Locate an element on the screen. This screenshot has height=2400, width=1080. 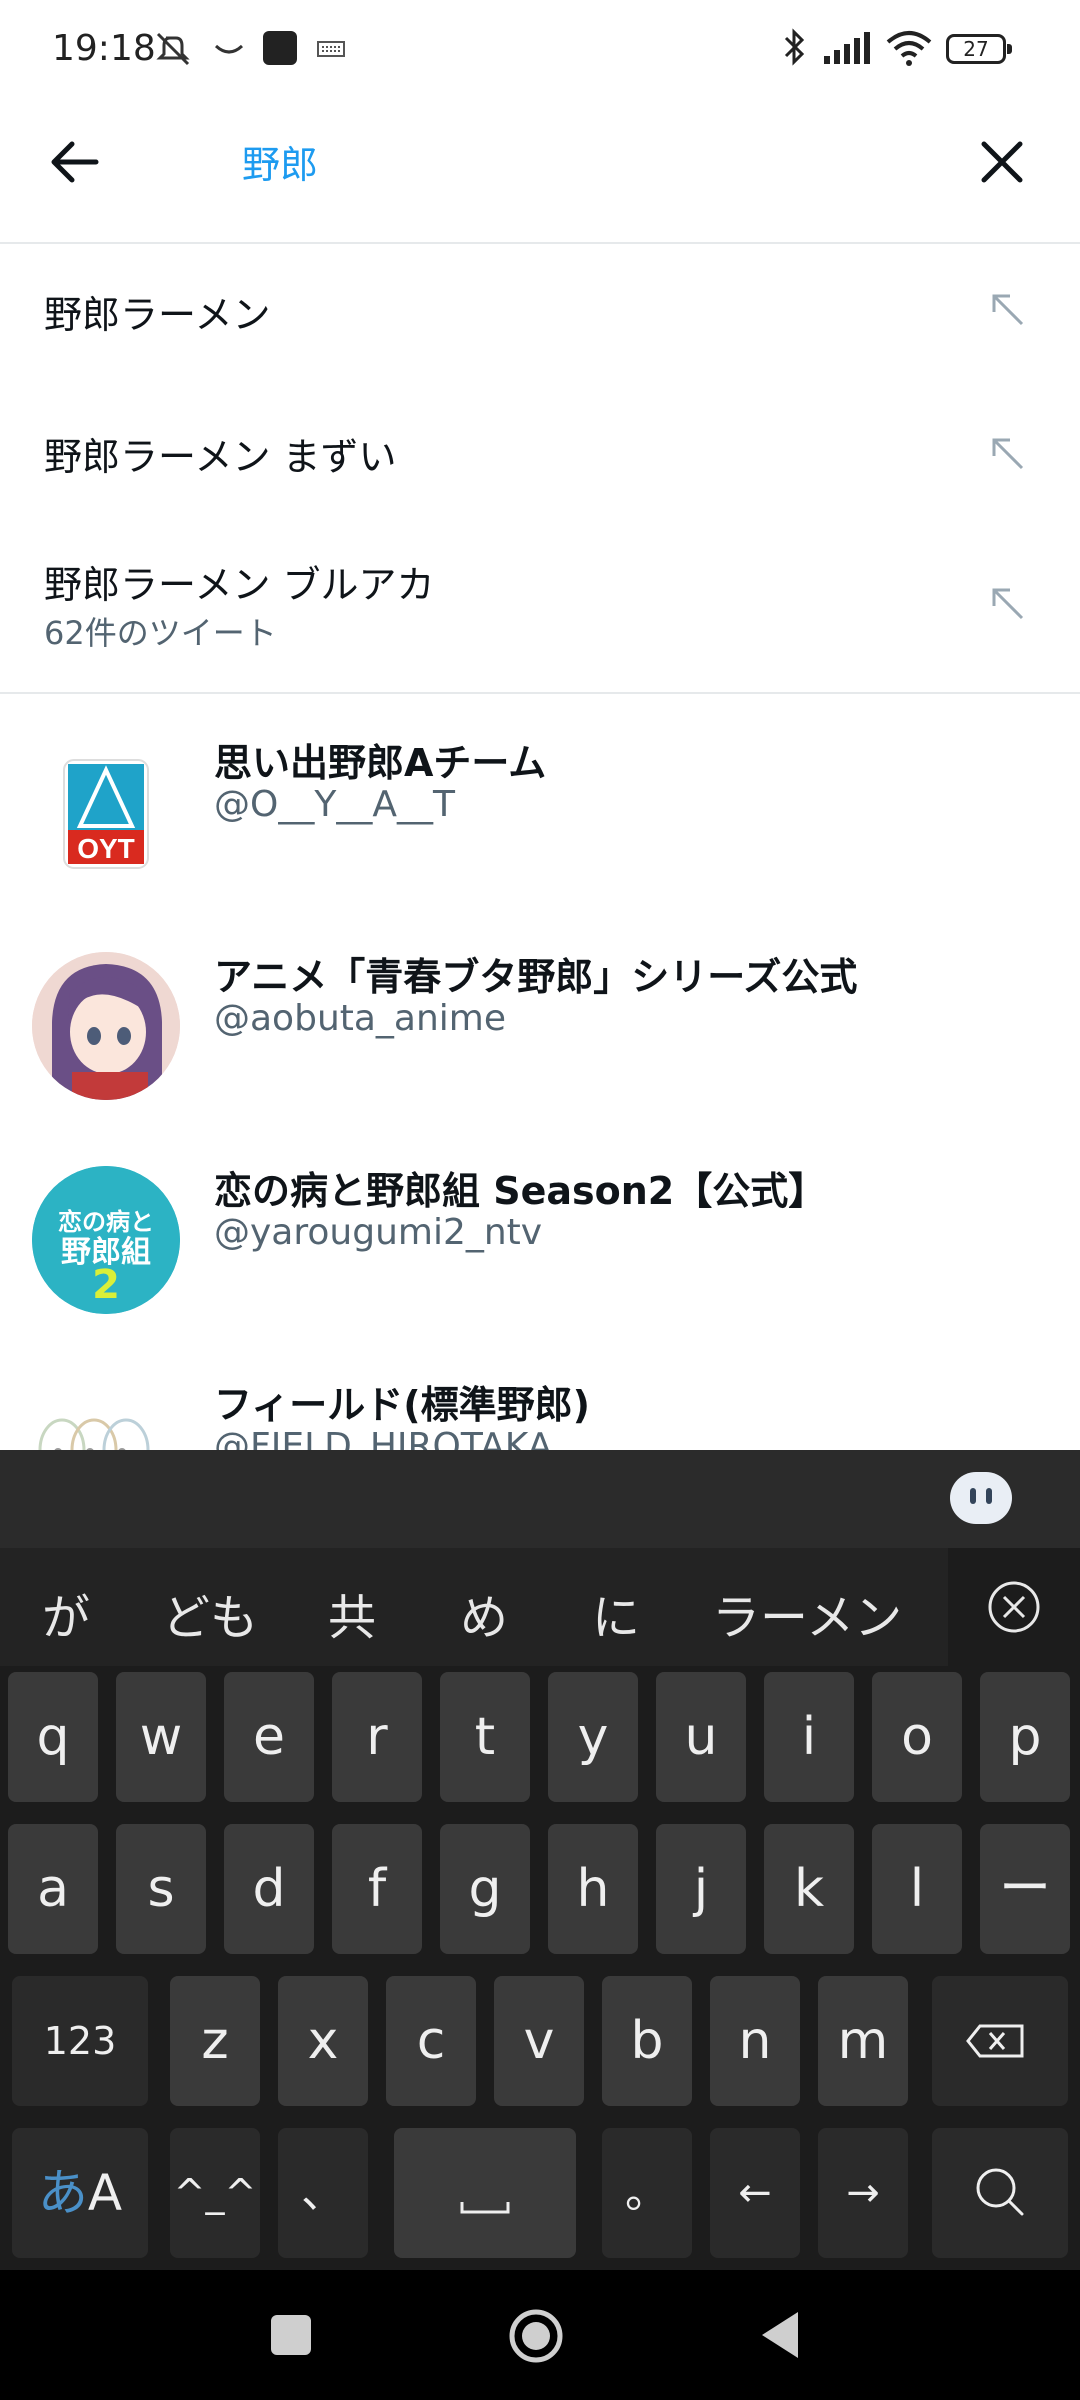
recents-button is located at coordinates (291, 2335).